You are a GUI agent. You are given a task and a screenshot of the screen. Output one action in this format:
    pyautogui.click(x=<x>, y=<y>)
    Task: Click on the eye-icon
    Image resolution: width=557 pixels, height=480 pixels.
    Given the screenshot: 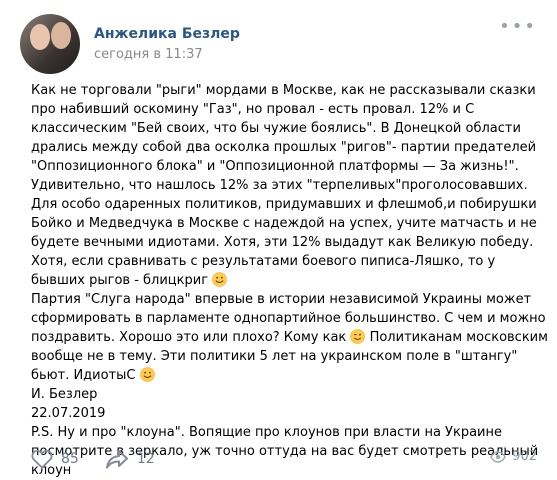 What is the action you would take?
    pyautogui.click(x=498, y=456)
    